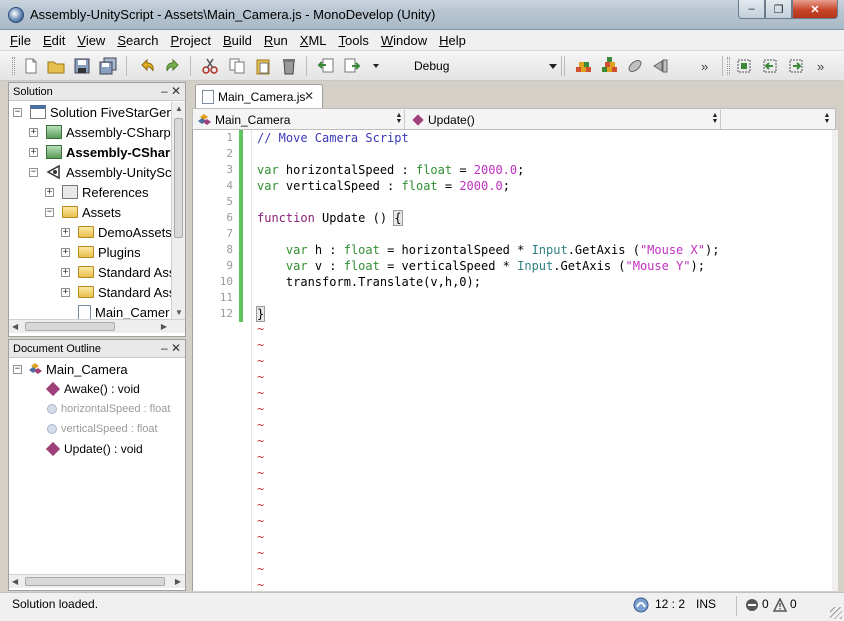 The width and height of the screenshot is (844, 621). I want to click on solution-icon, so click(38, 112).